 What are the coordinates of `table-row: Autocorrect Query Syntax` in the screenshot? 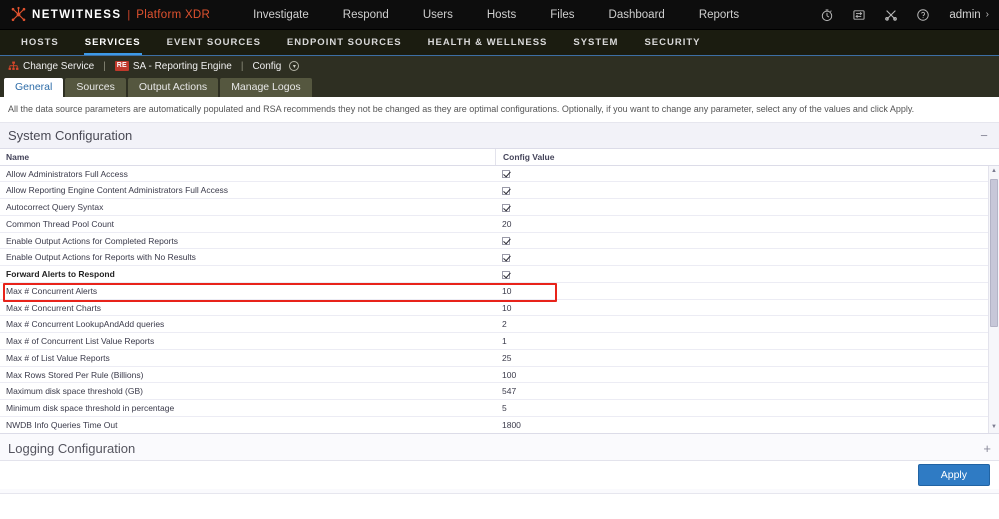 It's located at (499, 207).